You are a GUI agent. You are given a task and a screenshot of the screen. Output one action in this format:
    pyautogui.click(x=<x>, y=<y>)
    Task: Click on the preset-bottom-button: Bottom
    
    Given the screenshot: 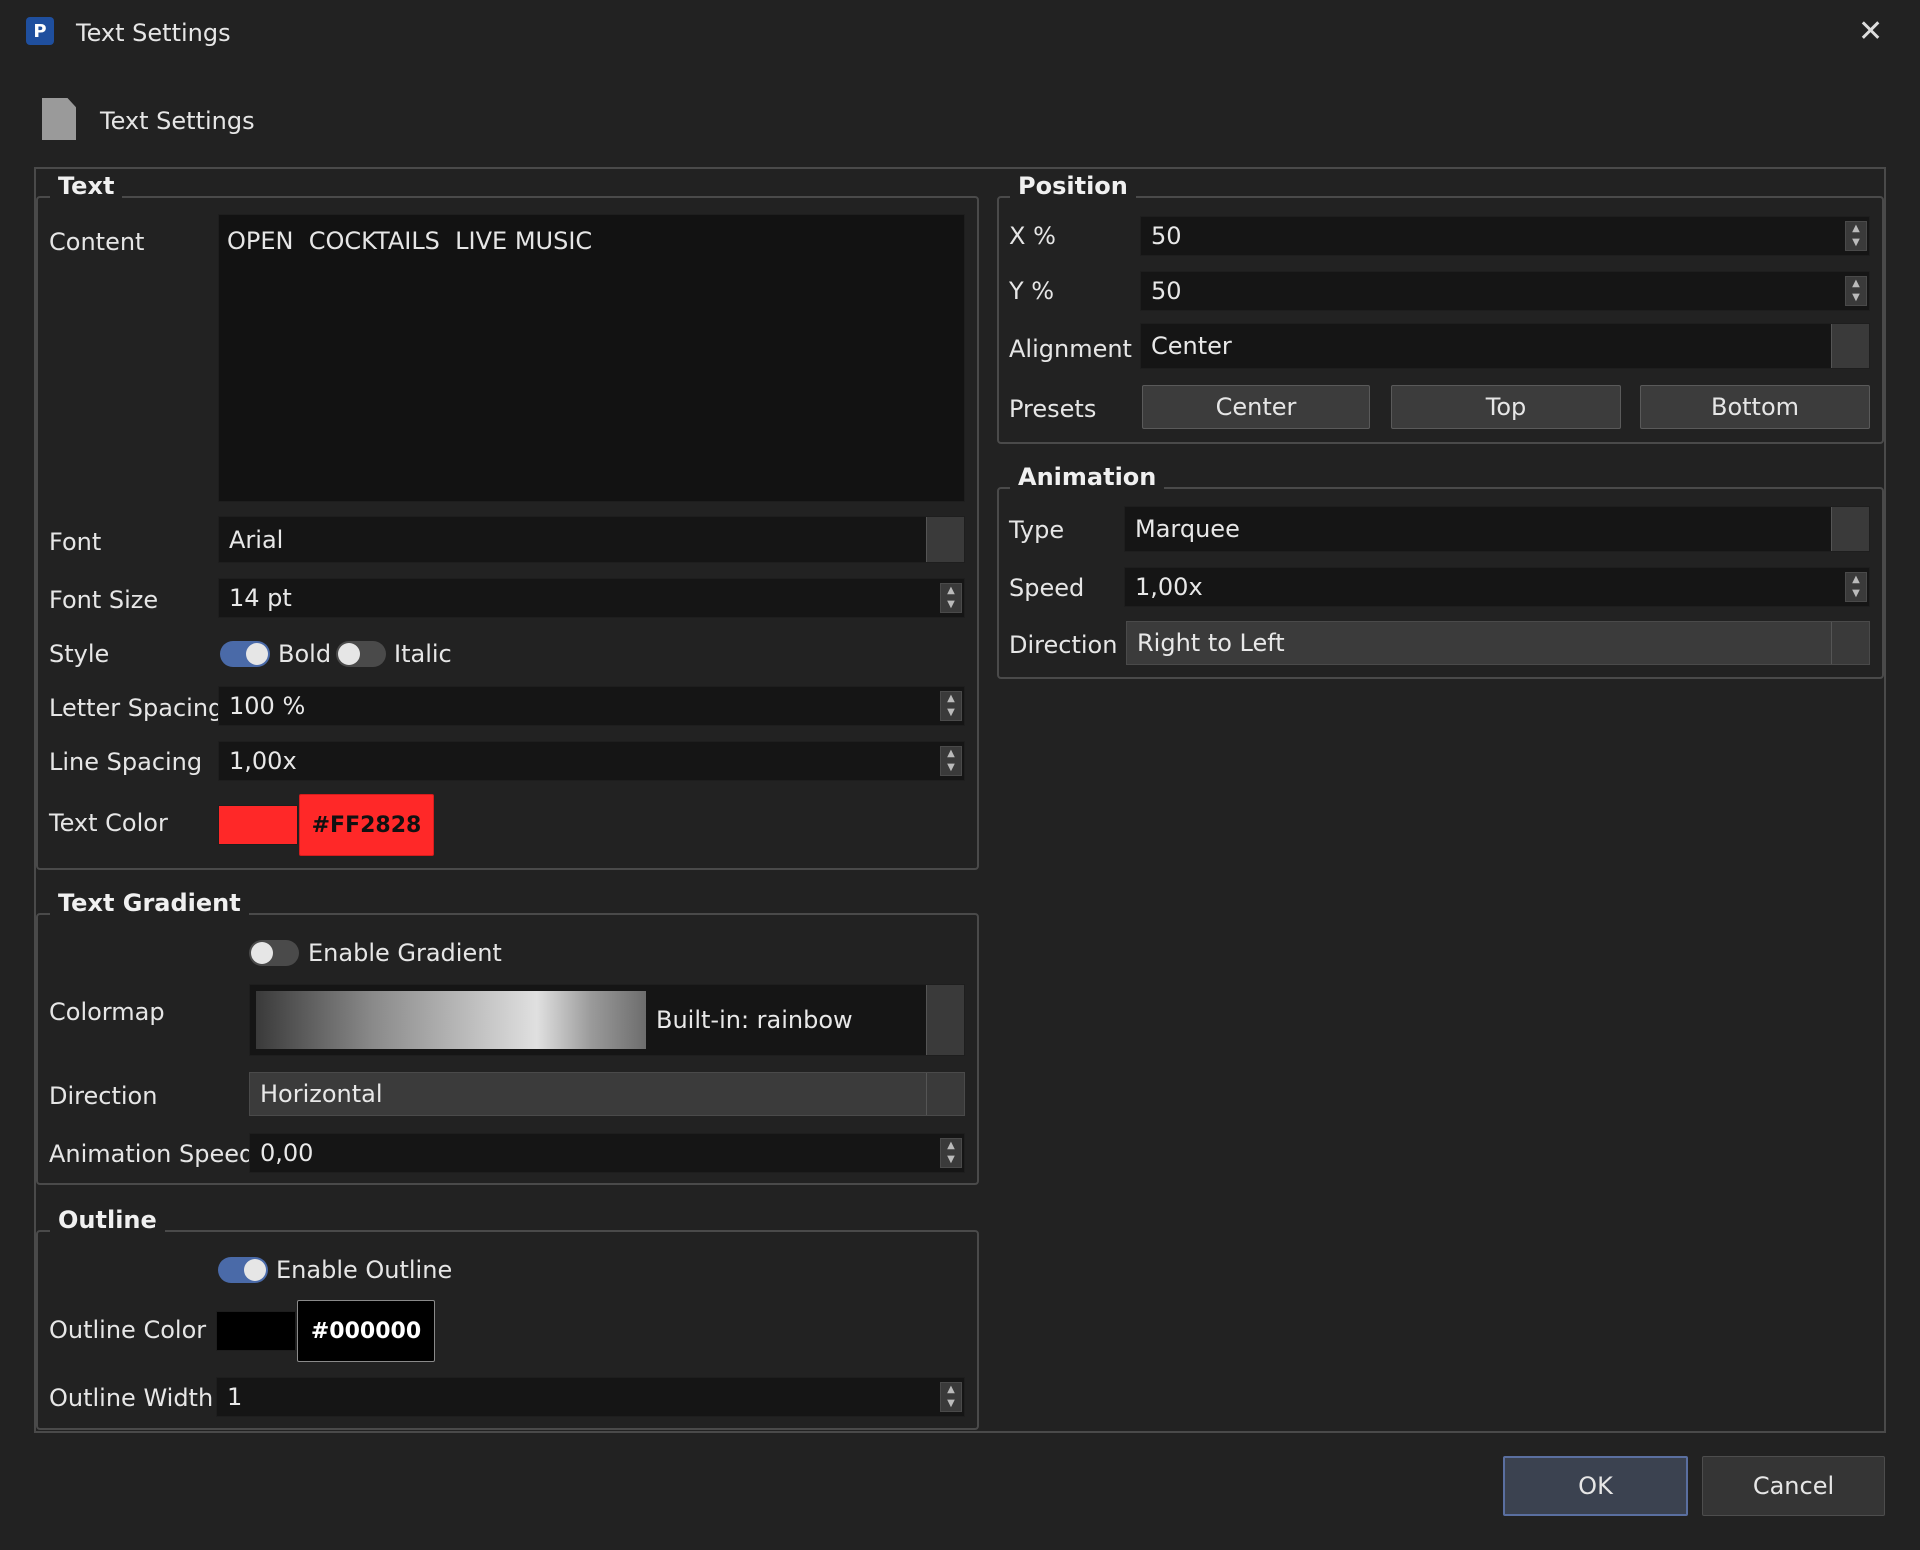 What is the action you would take?
    pyautogui.click(x=1755, y=407)
    